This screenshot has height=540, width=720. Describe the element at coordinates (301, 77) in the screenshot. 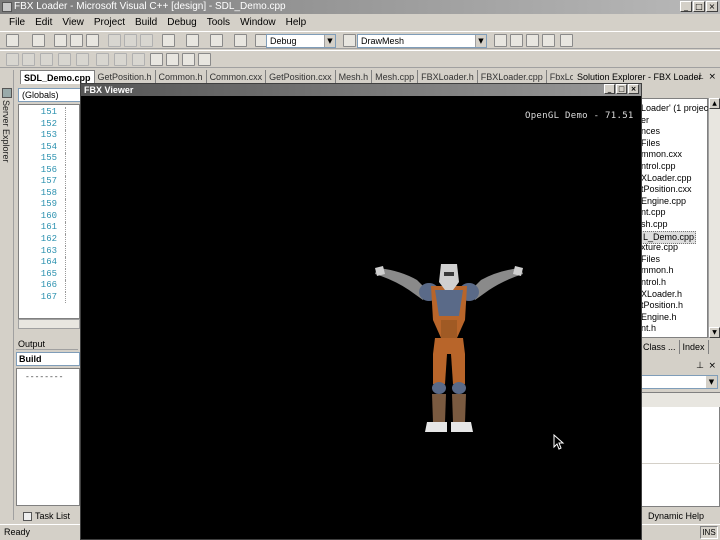

I see `tab-getposition-cxx: GetPosition.cxx` at that location.